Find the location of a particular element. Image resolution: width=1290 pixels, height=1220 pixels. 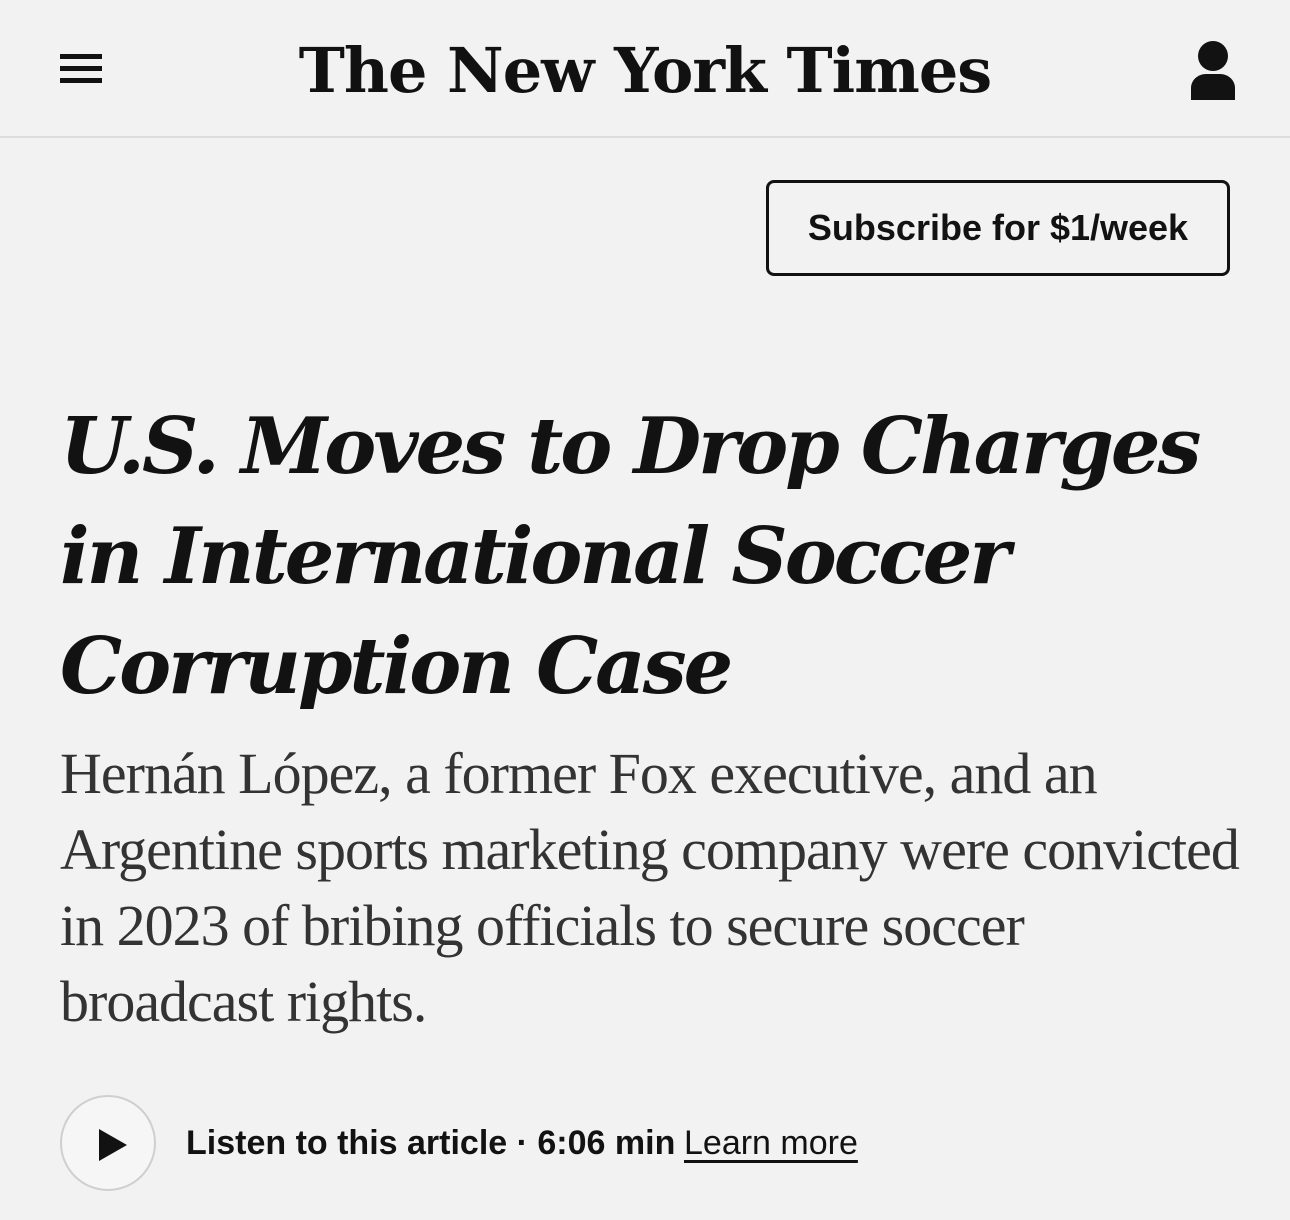

play-audio-button is located at coordinates (108, 1143).